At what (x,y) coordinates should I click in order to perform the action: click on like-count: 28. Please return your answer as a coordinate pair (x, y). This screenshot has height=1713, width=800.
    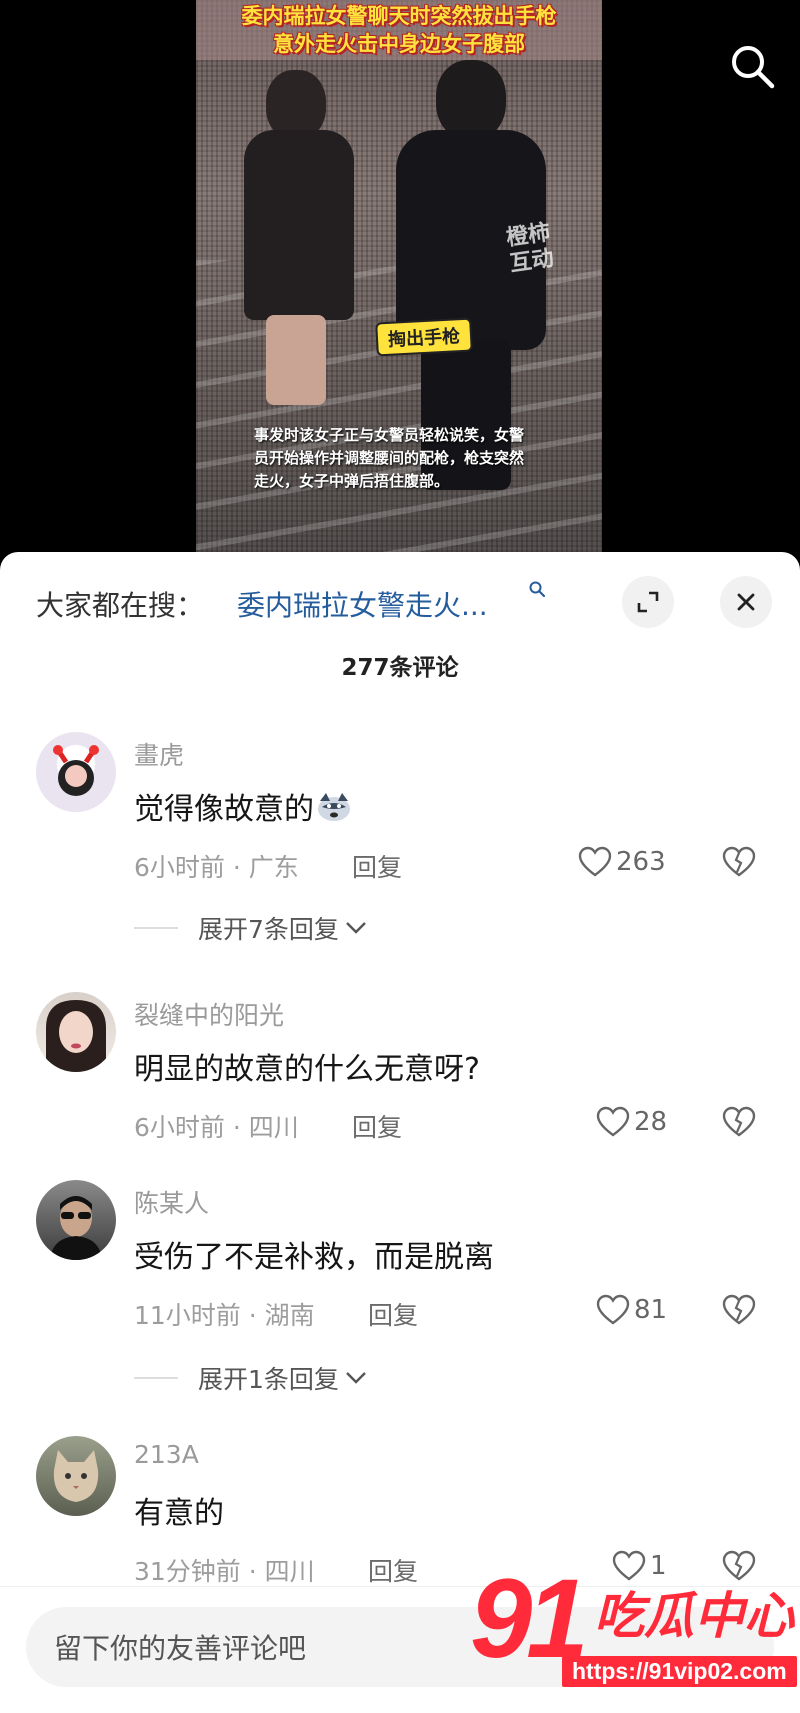
    Looking at the image, I should click on (651, 1122).